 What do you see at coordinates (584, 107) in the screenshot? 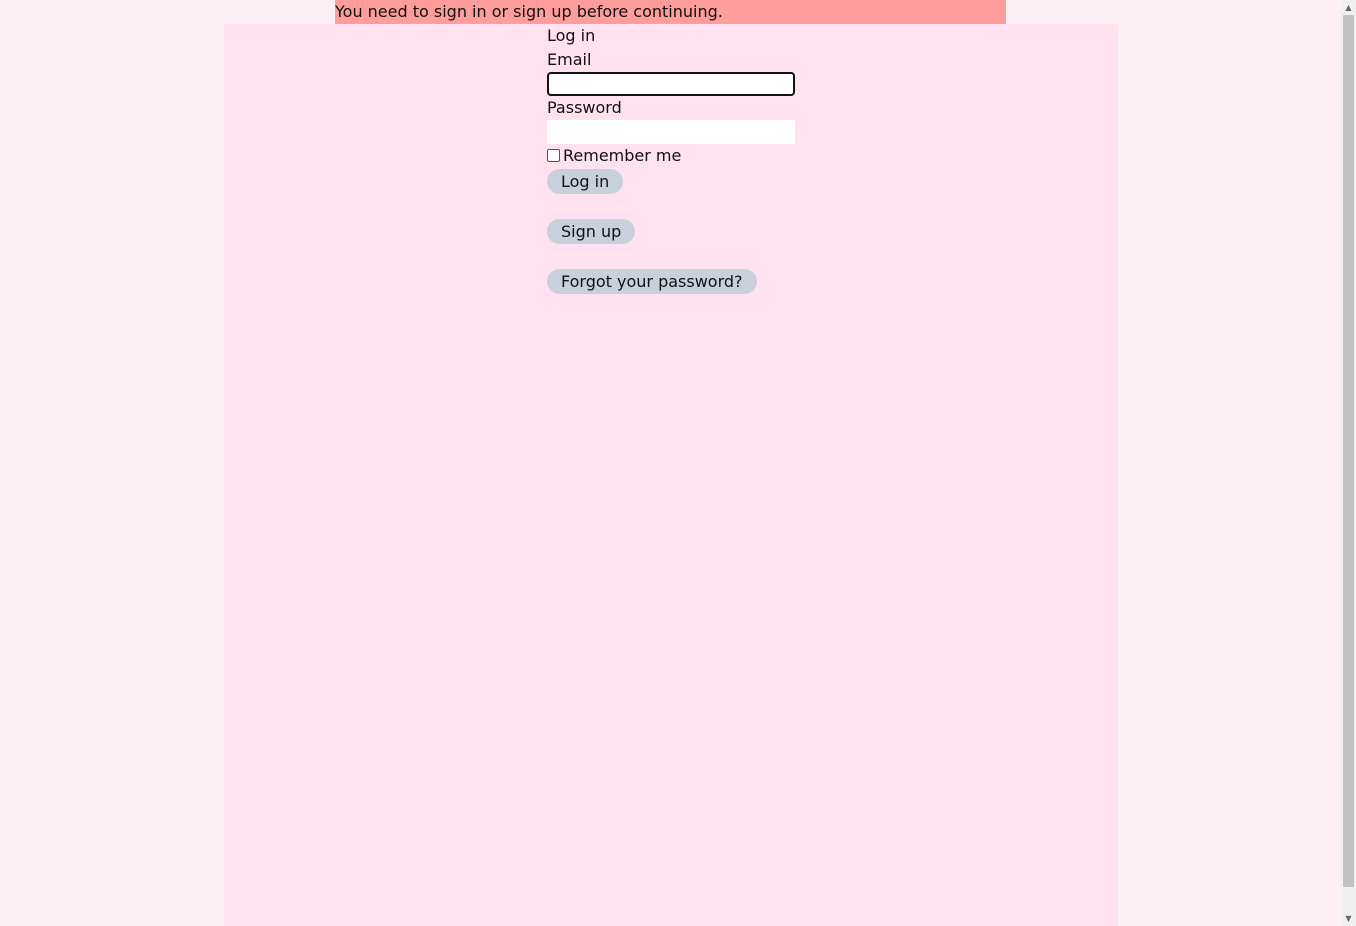
I see `password-label: Password` at bounding box center [584, 107].